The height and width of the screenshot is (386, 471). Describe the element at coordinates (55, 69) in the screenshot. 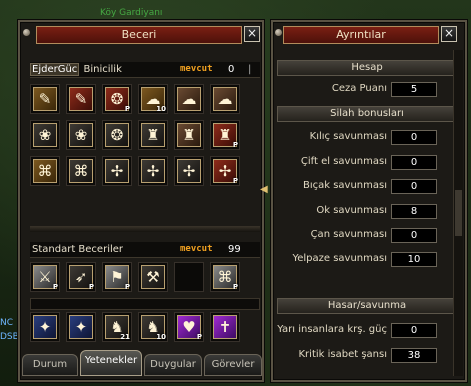

I see `skill-group-tab-ejdergucu: EjderGüc` at that location.